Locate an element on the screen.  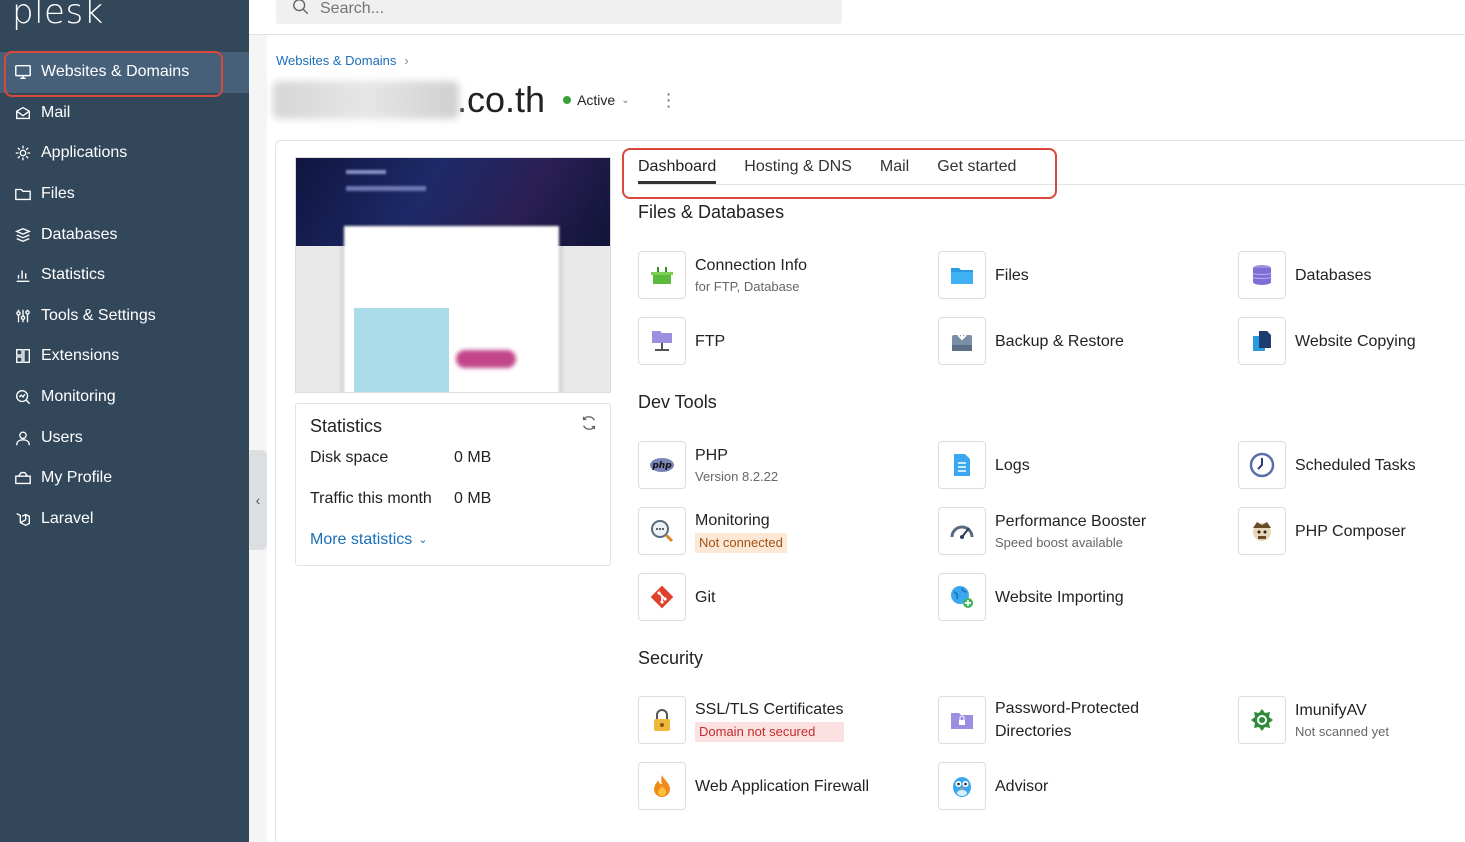
search-input is located at coordinates (560, 9).